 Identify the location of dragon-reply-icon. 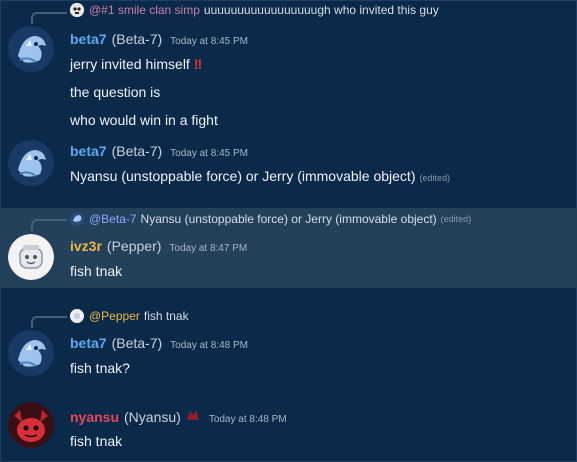
(77, 219).